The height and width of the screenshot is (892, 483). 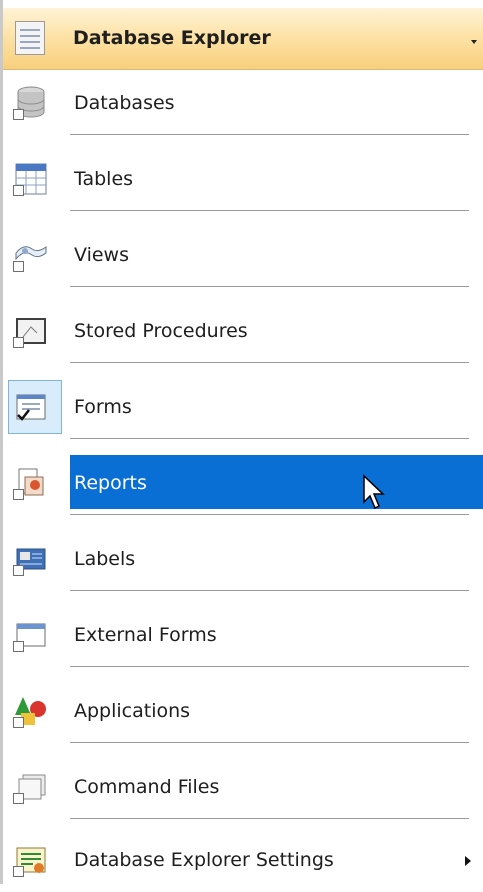 I want to click on menu-item-label: Reports, so click(x=110, y=483).